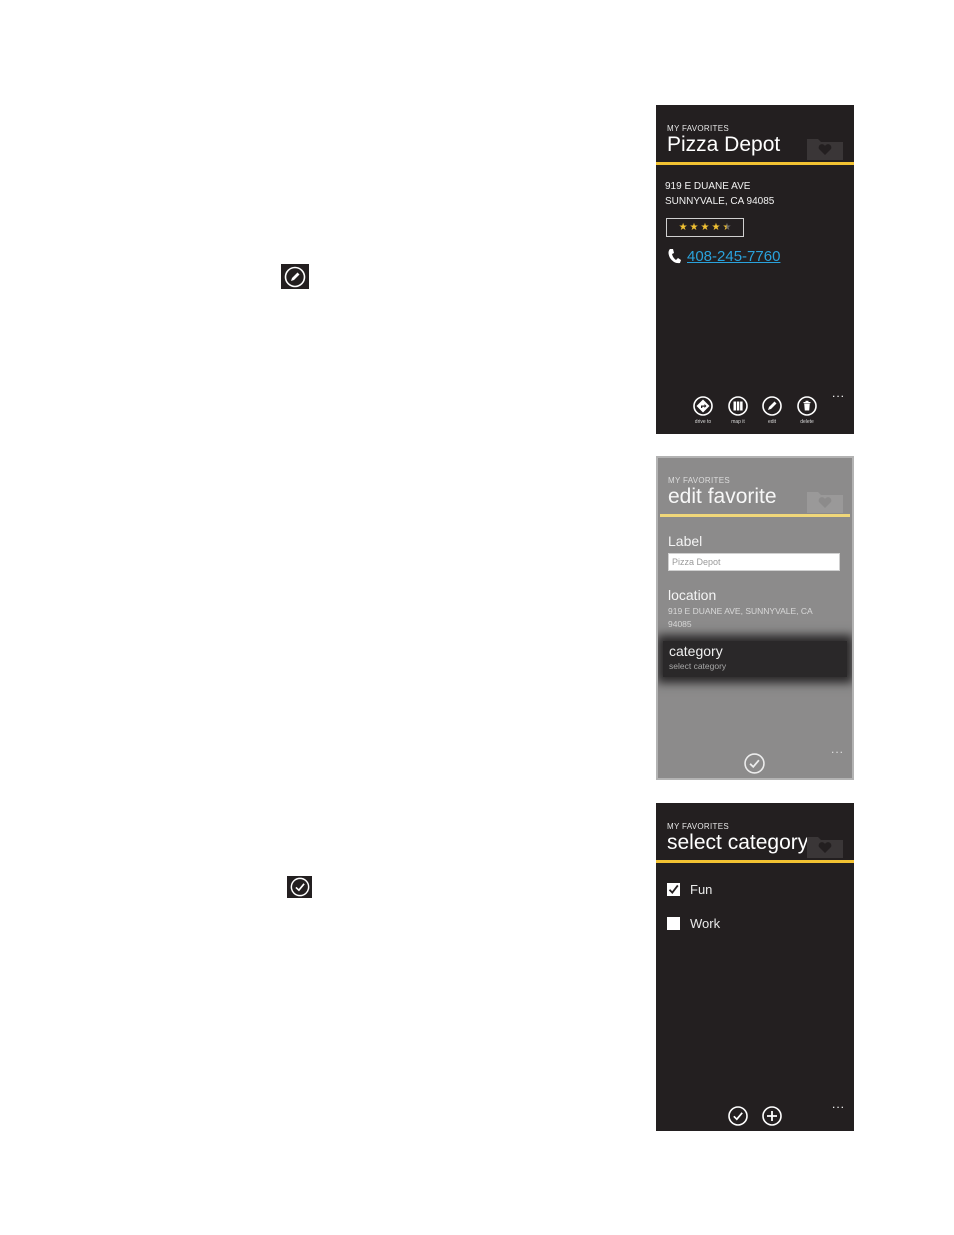 This screenshot has height=1235, width=954. What do you see at coordinates (754, 562) in the screenshot?
I see `label-input` at bounding box center [754, 562].